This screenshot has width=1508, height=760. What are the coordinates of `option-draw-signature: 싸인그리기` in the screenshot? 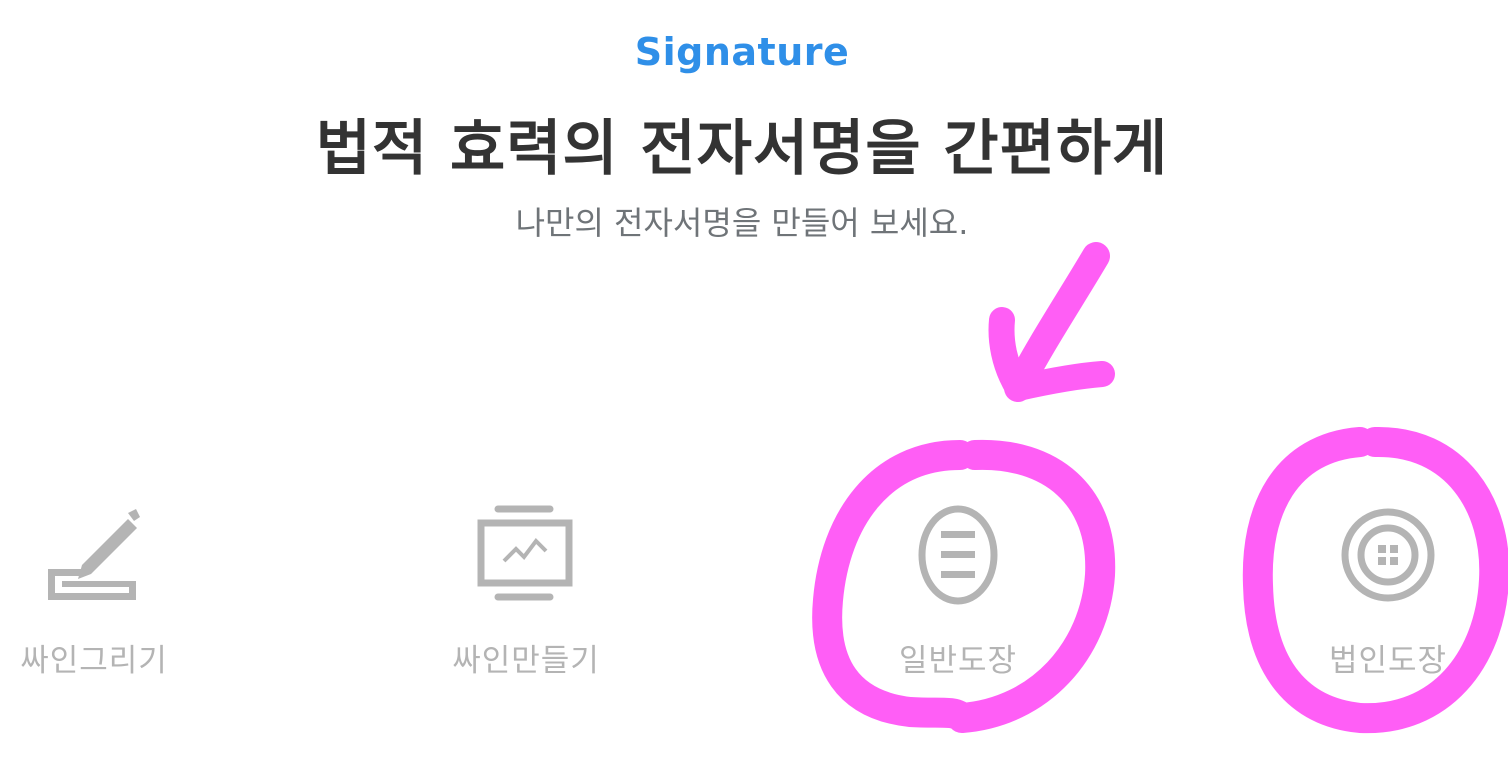 It's located at (107, 595).